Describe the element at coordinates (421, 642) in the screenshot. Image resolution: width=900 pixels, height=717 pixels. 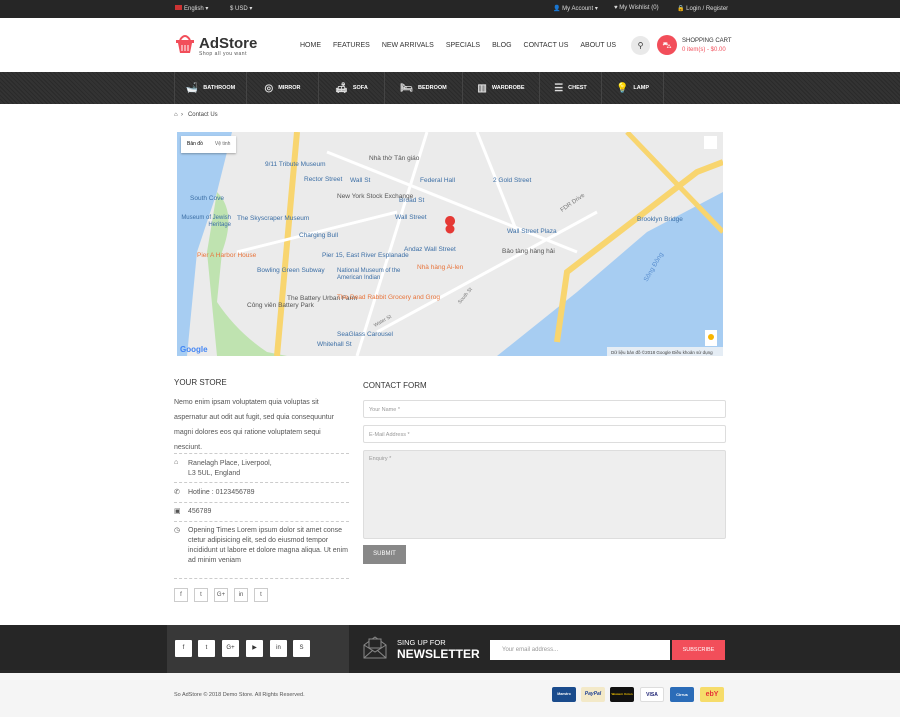
I see `newsletter-subtitle: SING UP FOR` at that location.